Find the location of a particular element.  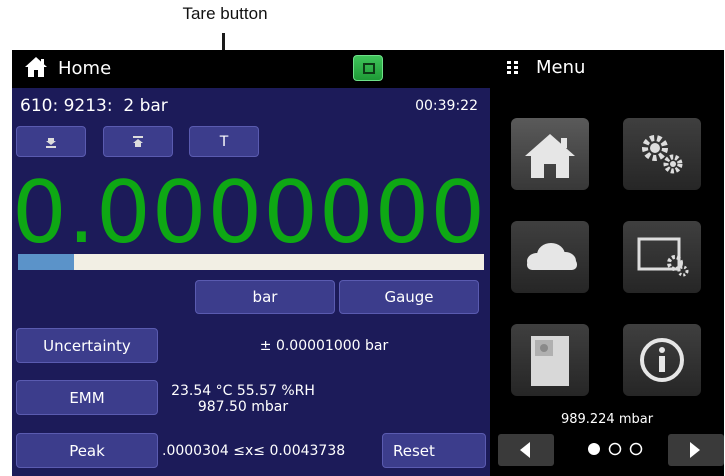

menu-tile-storage is located at coordinates (550, 360).